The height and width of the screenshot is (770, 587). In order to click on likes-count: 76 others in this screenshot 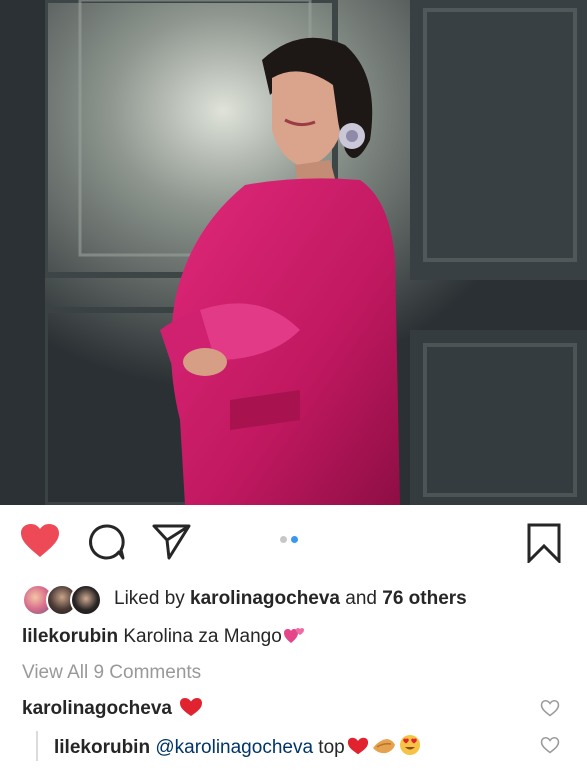, I will do `click(424, 598)`.